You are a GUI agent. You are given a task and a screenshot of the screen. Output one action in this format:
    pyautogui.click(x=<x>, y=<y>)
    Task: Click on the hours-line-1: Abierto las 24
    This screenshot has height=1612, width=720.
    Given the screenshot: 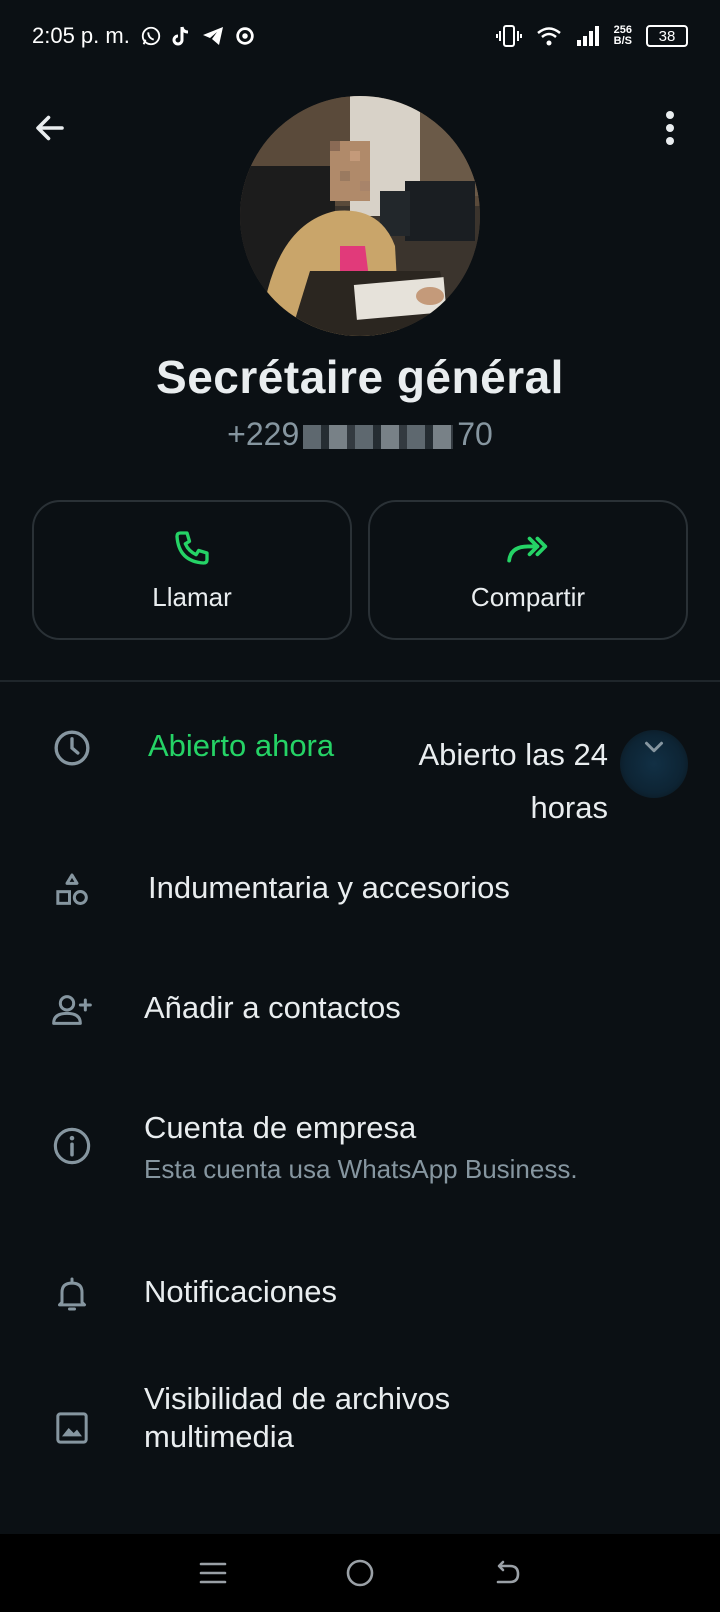 What is the action you would take?
    pyautogui.click(x=513, y=754)
    